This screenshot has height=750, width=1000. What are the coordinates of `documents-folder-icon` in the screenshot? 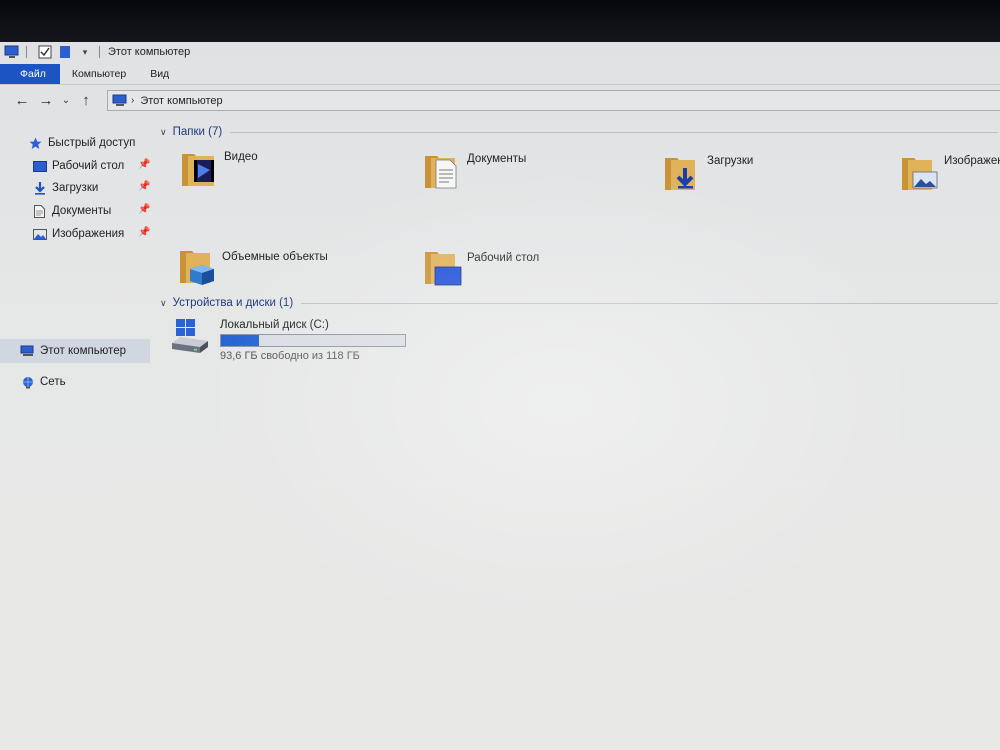 It's located at (441, 172).